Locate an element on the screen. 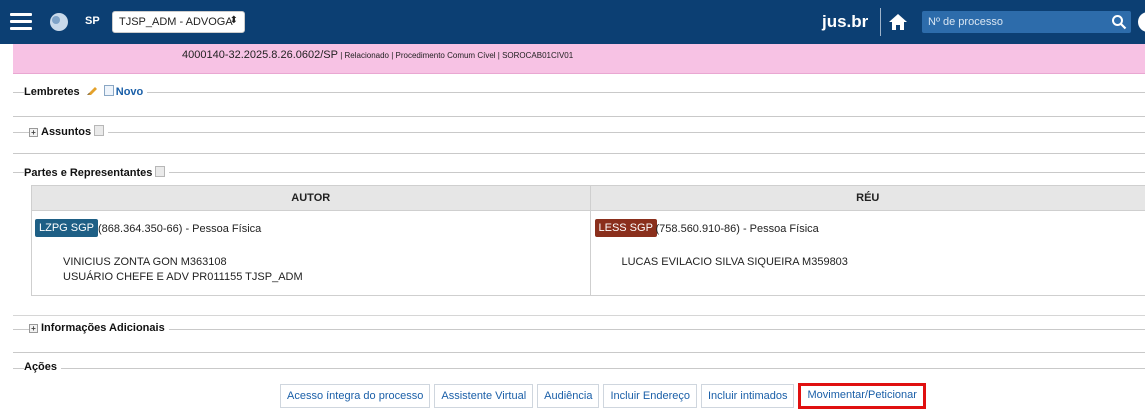 This screenshot has width=1145, height=416. reu-document: (758.560.910-86) - Pessoa Física is located at coordinates (737, 229).